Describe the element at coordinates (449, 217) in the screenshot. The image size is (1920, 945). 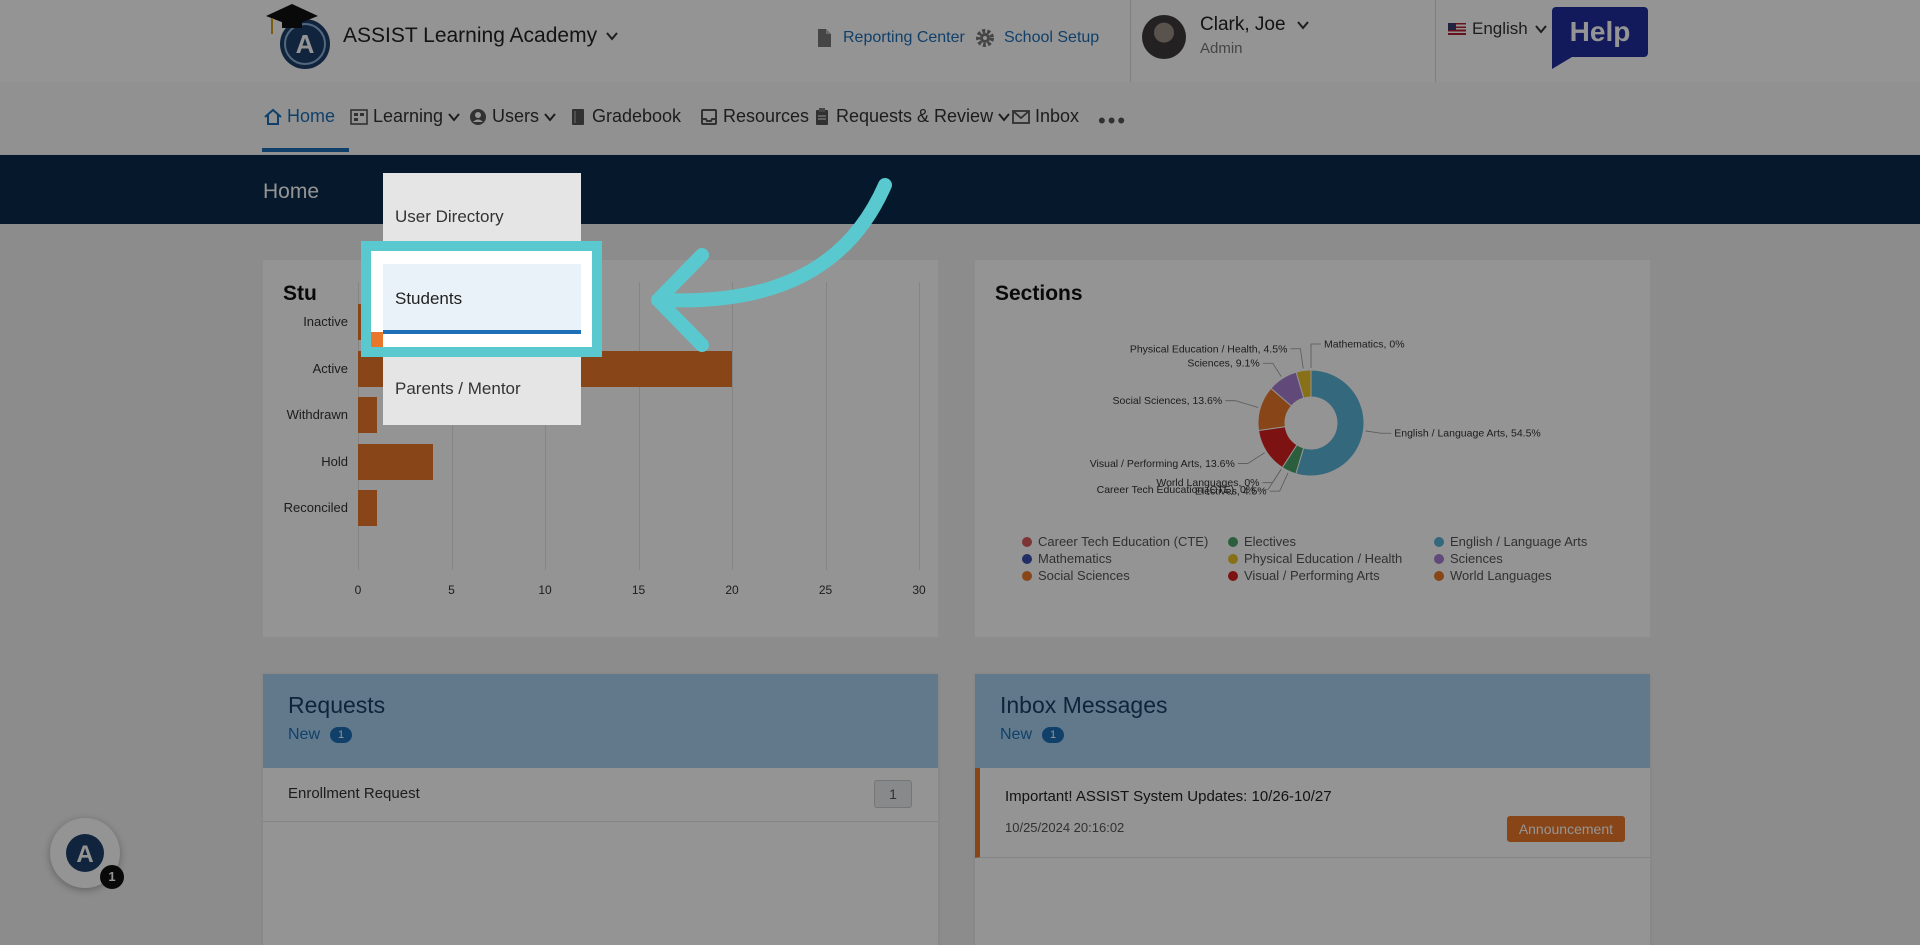
I see `menu-item-user-directory: User Directory` at that location.